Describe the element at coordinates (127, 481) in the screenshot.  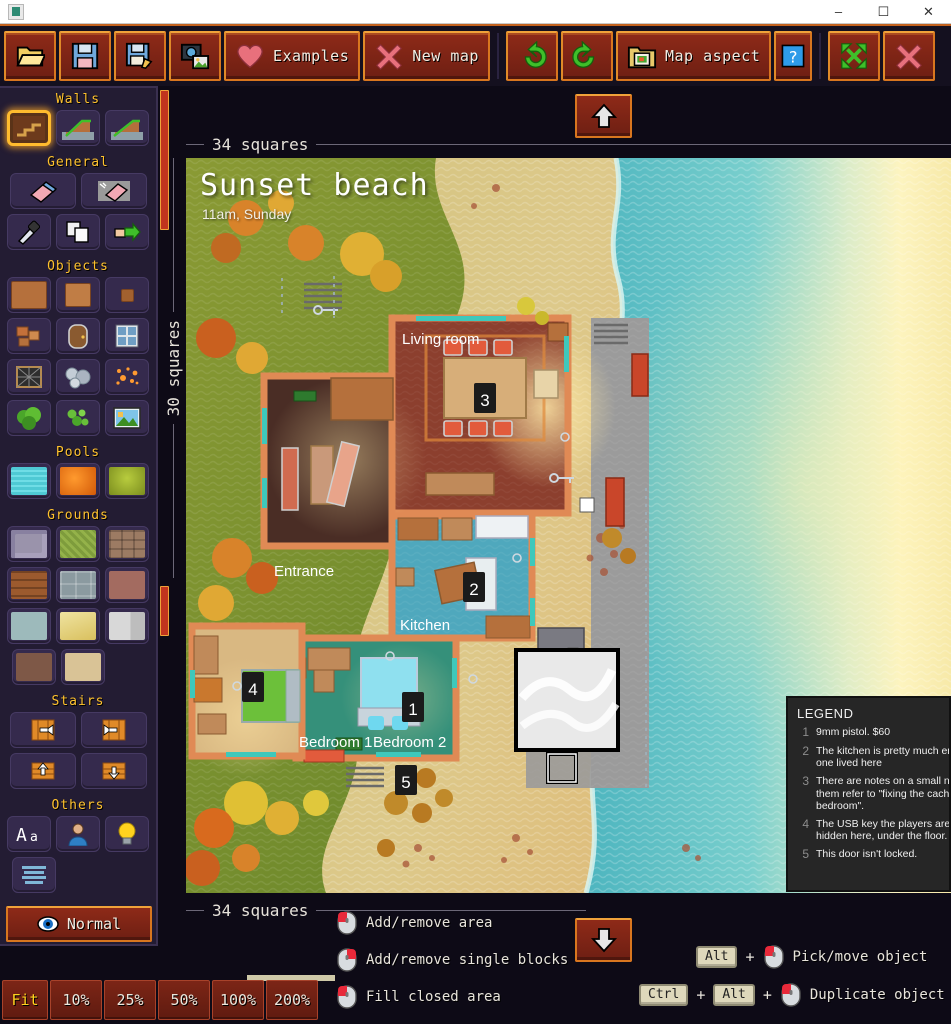
I see `tool-pool-acid` at that location.